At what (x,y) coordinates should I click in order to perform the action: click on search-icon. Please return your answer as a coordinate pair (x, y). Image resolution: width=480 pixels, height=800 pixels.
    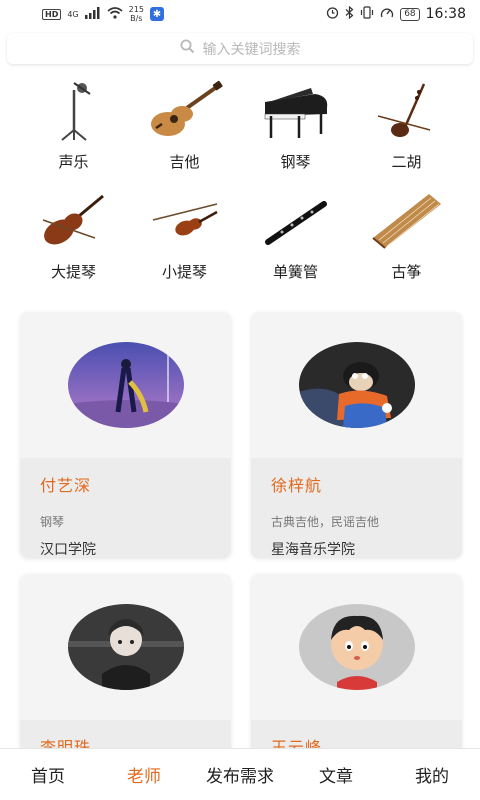
    Looking at the image, I should click on (187, 48).